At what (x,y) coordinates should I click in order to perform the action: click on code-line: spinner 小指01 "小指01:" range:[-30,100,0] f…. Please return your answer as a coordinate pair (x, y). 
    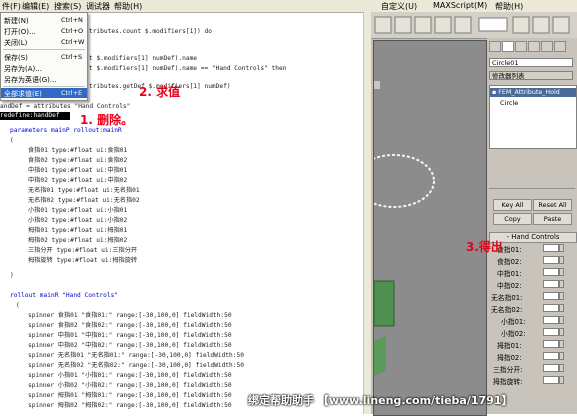
    Looking at the image, I should click on (130, 375).